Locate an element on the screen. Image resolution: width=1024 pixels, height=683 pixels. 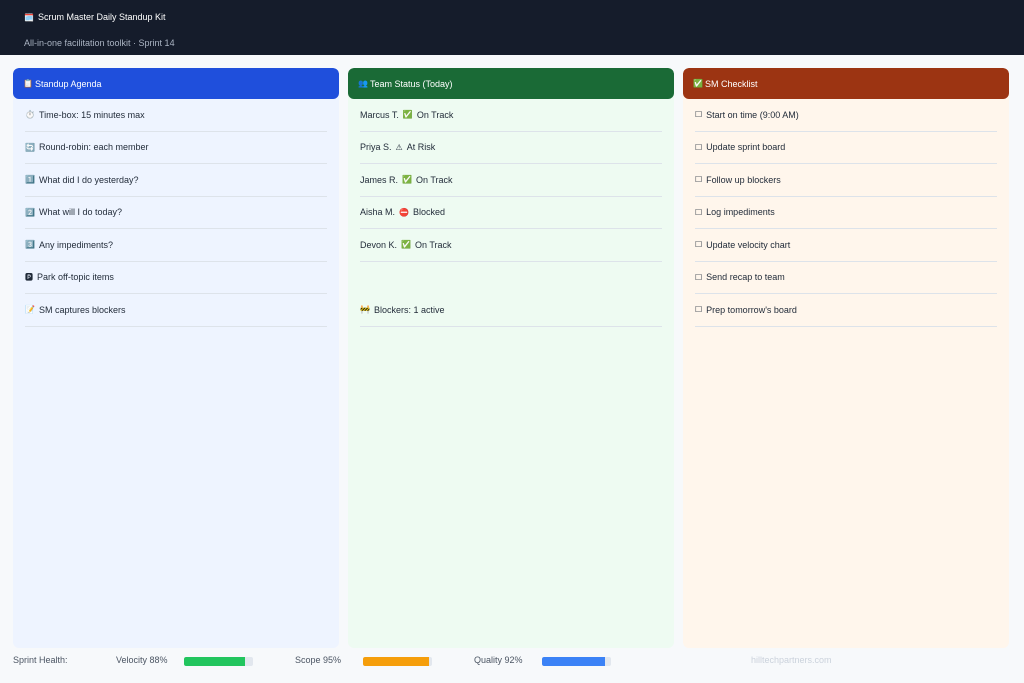
quality-label: Quality 92% is located at coordinates (498, 660).